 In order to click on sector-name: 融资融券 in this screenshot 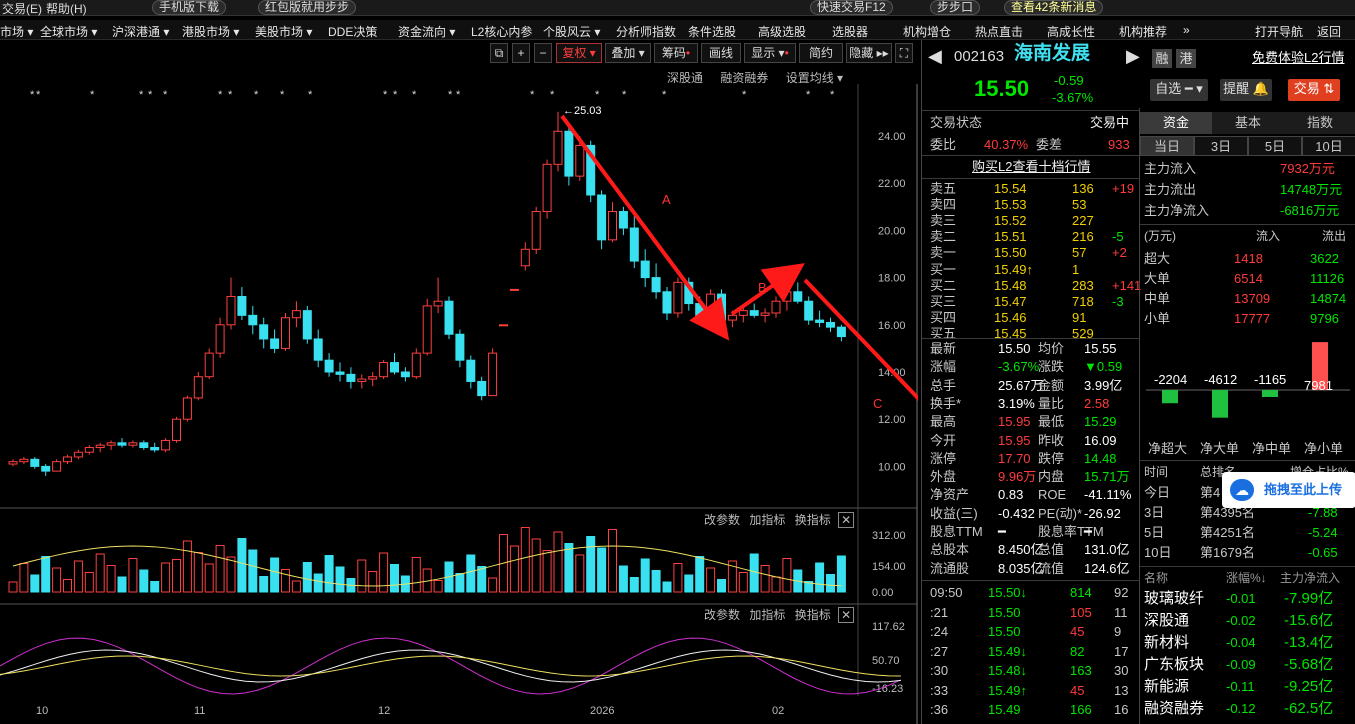, I will do `click(1174, 708)`.